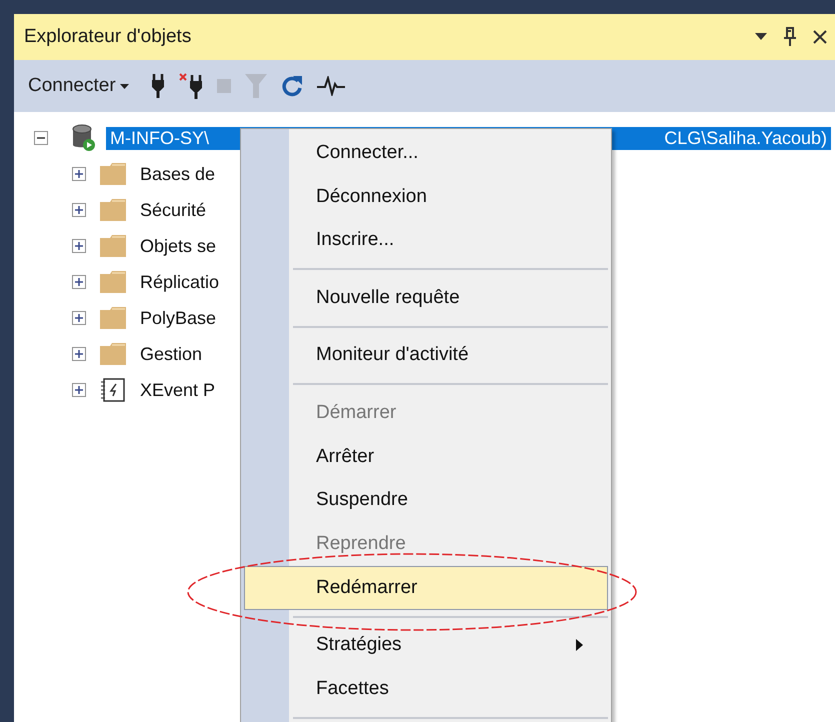 This screenshot has width=835, height=722. I want to click on tree-item: XEvent P, so click(178, 390).